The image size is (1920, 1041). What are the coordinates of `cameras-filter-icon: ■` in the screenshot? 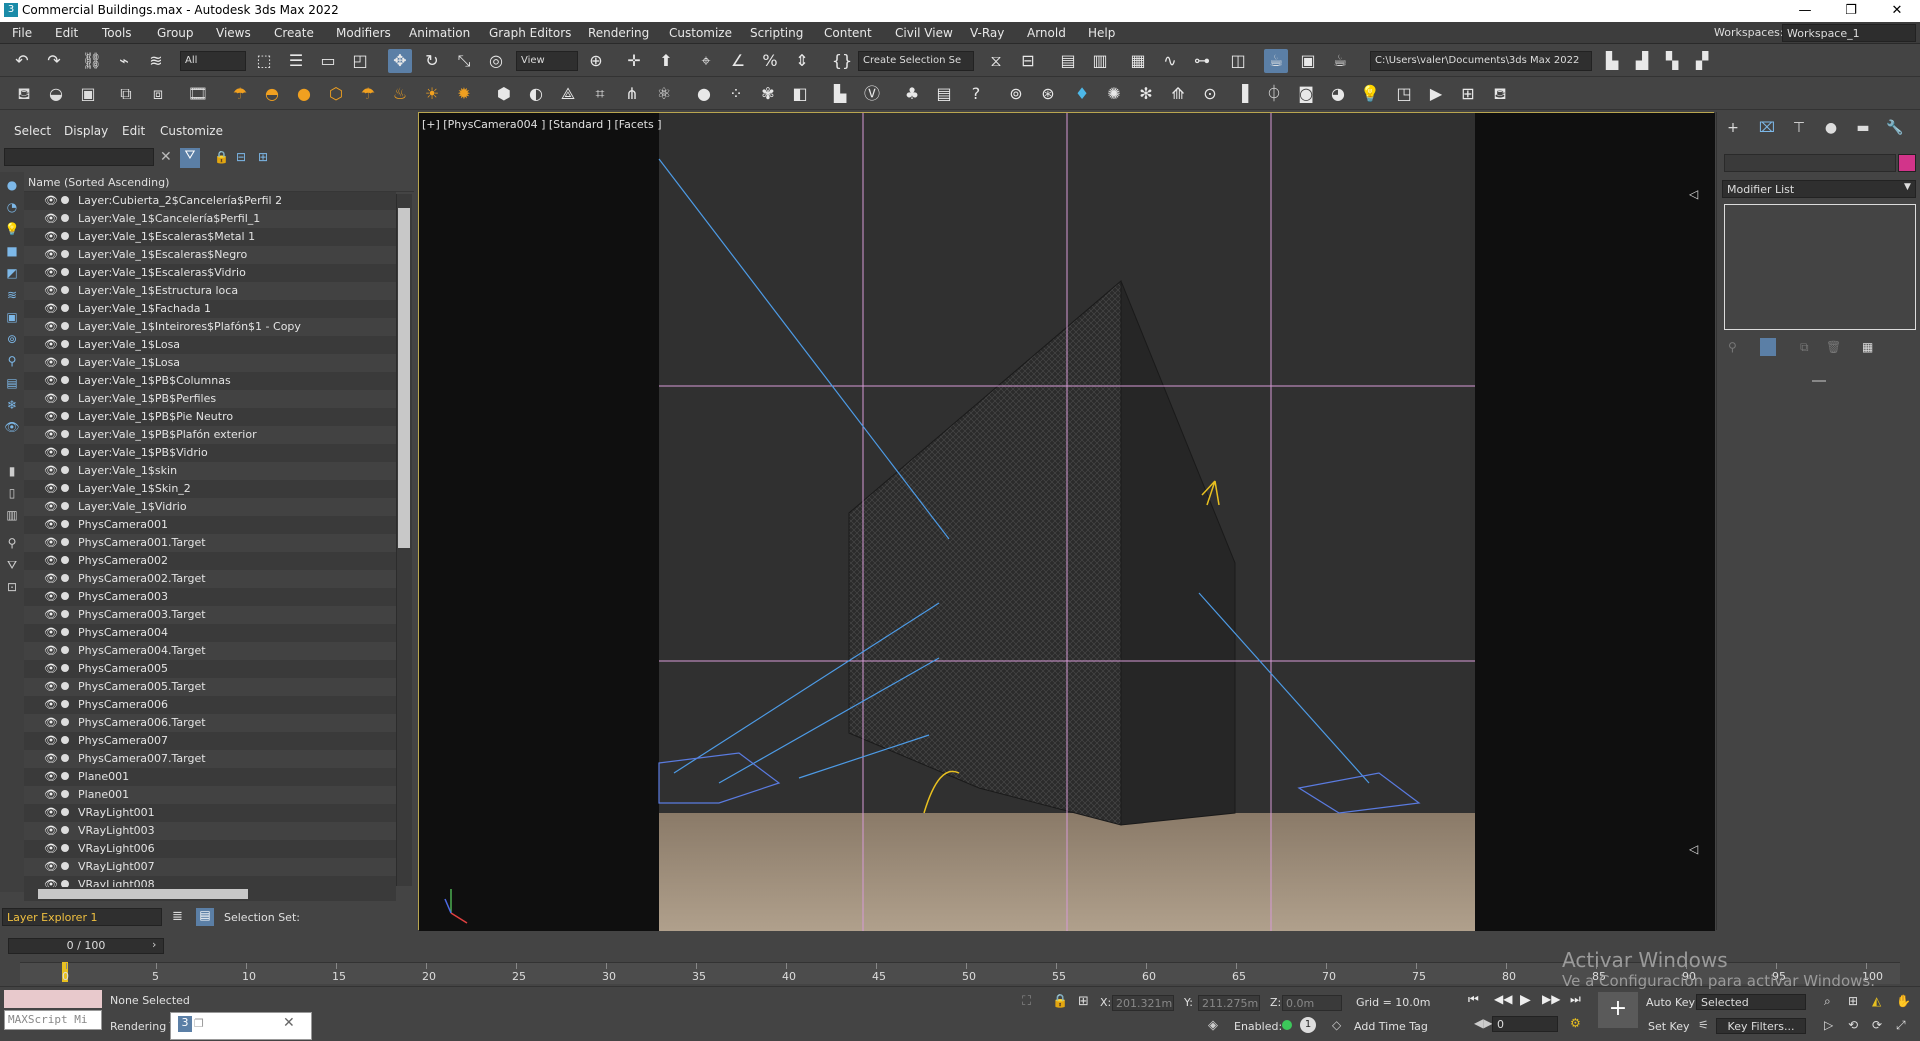 It's located at (12, 251).